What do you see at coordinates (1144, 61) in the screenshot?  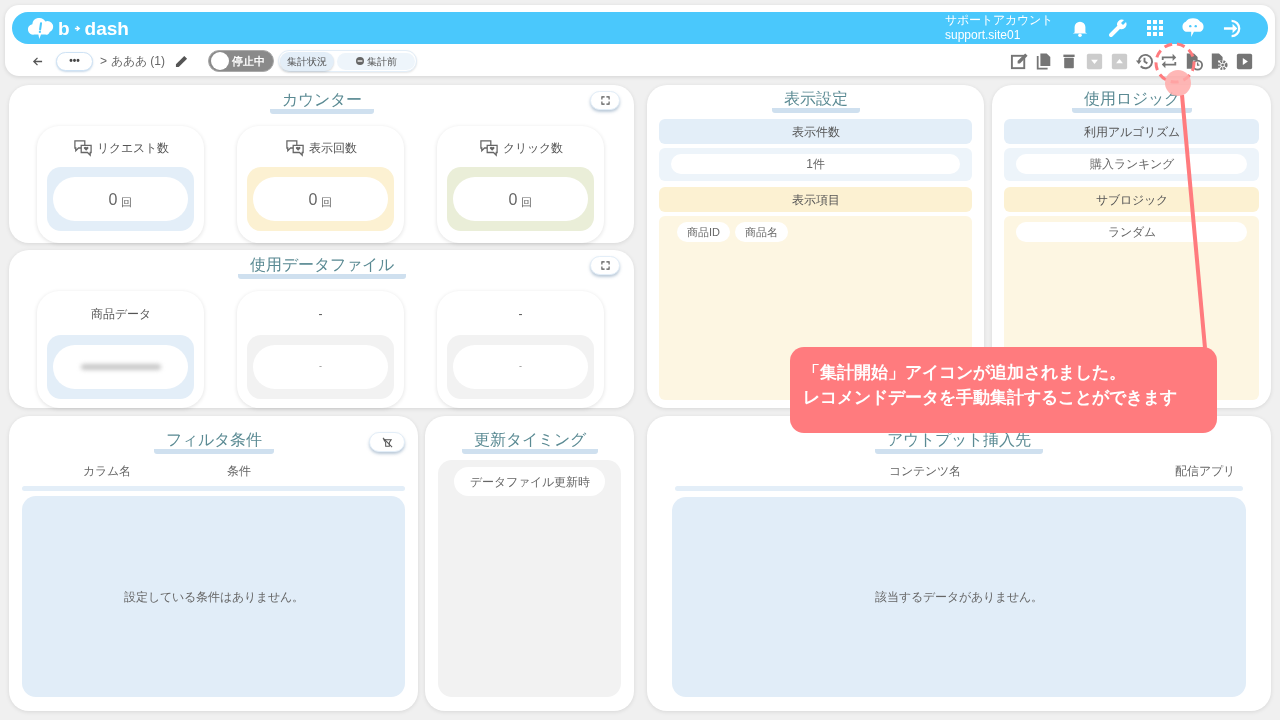 I see `history-icon` at bounding box center [1144, 61].